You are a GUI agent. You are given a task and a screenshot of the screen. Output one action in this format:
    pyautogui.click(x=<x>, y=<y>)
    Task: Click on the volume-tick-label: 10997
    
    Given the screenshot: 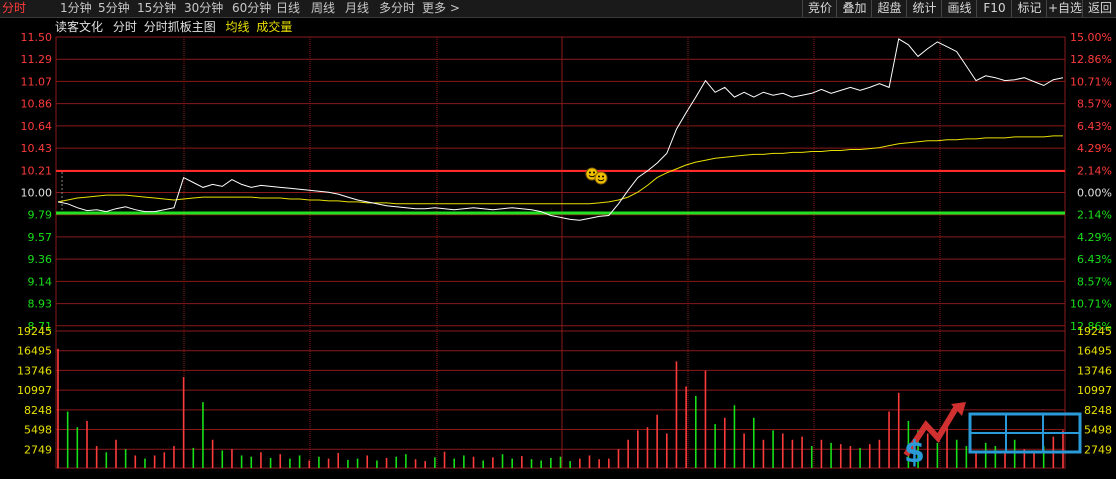 What is the action you would take?
    pyautogui.click(x=34, y=390)
    